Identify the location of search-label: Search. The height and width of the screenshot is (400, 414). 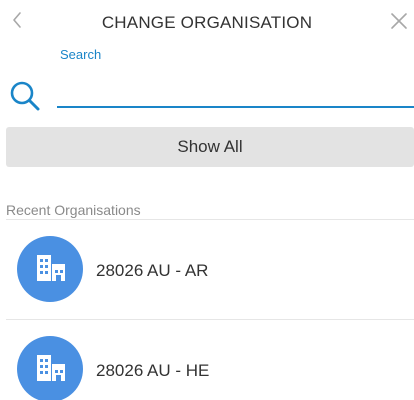
(81, 54).